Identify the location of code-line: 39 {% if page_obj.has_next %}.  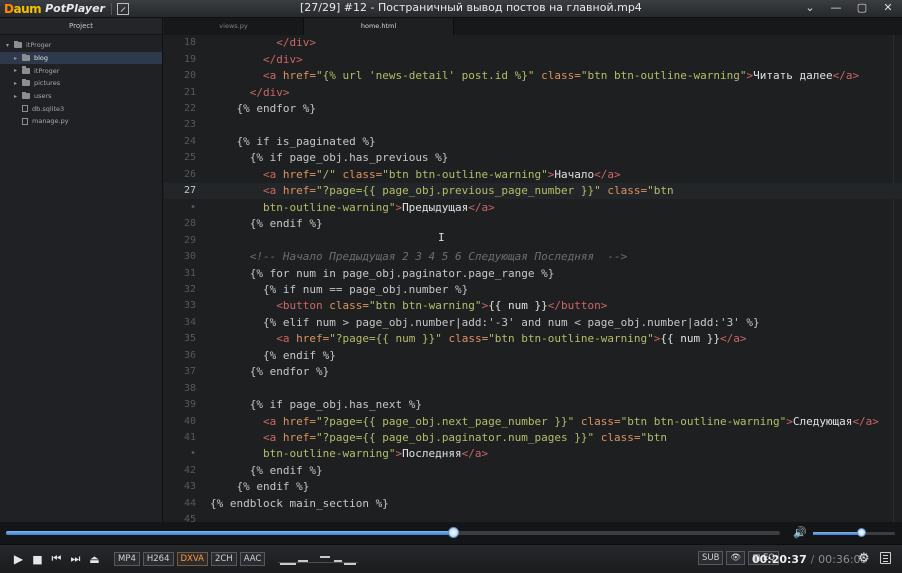
(533, 404).